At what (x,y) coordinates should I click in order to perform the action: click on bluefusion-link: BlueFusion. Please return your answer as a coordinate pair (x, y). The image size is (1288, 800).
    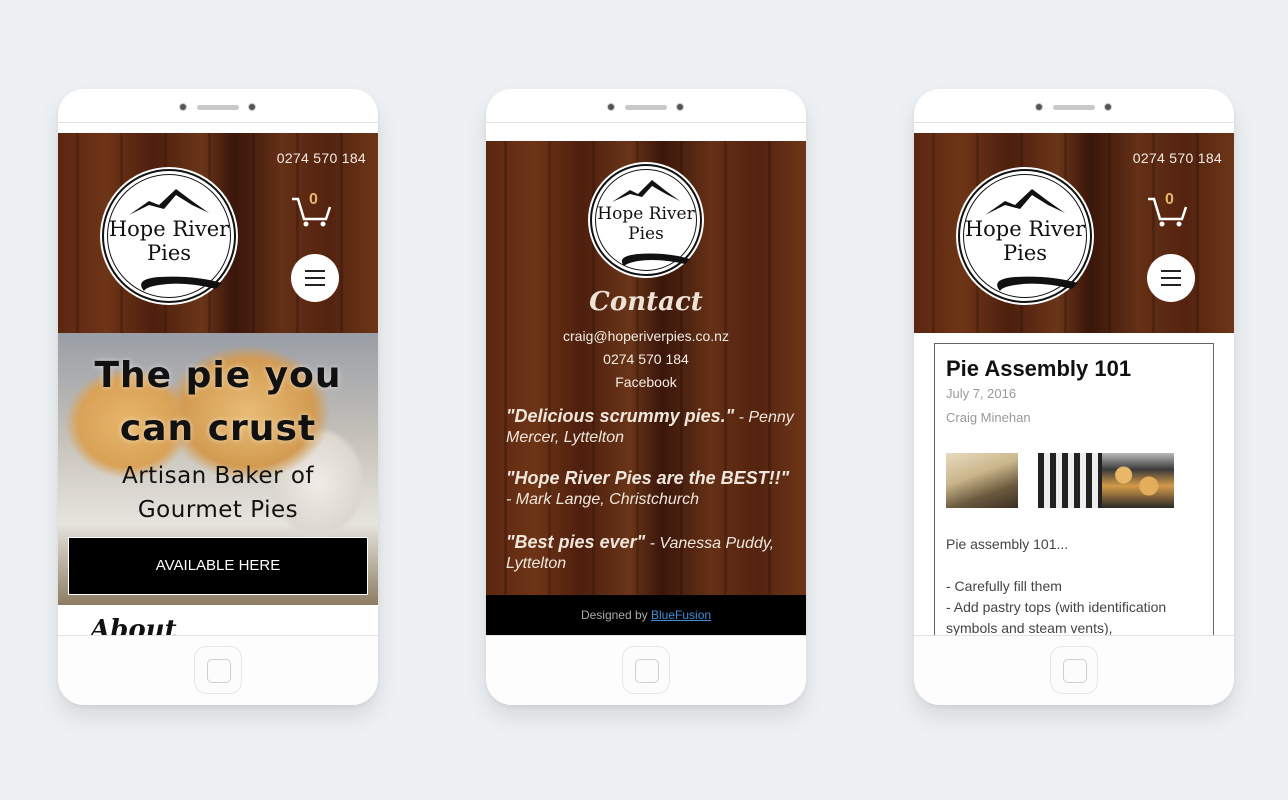
    Looking at the image, I should click on (681, 615).